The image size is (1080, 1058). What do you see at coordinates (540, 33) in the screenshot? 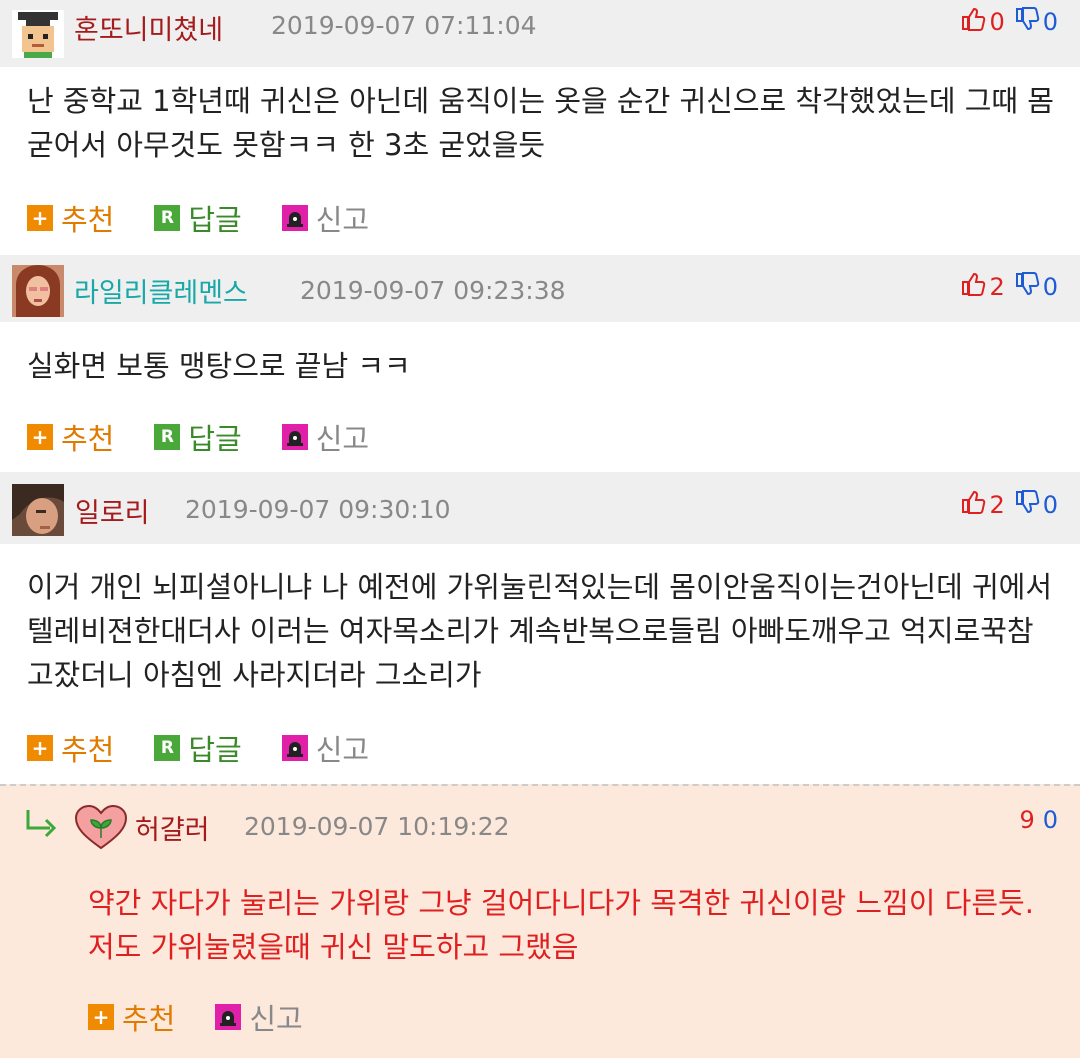
I see `comment-header: 혼또니미쳤네 2019-09-07 07:11:04 0 0` at bounding box center [540, 33].